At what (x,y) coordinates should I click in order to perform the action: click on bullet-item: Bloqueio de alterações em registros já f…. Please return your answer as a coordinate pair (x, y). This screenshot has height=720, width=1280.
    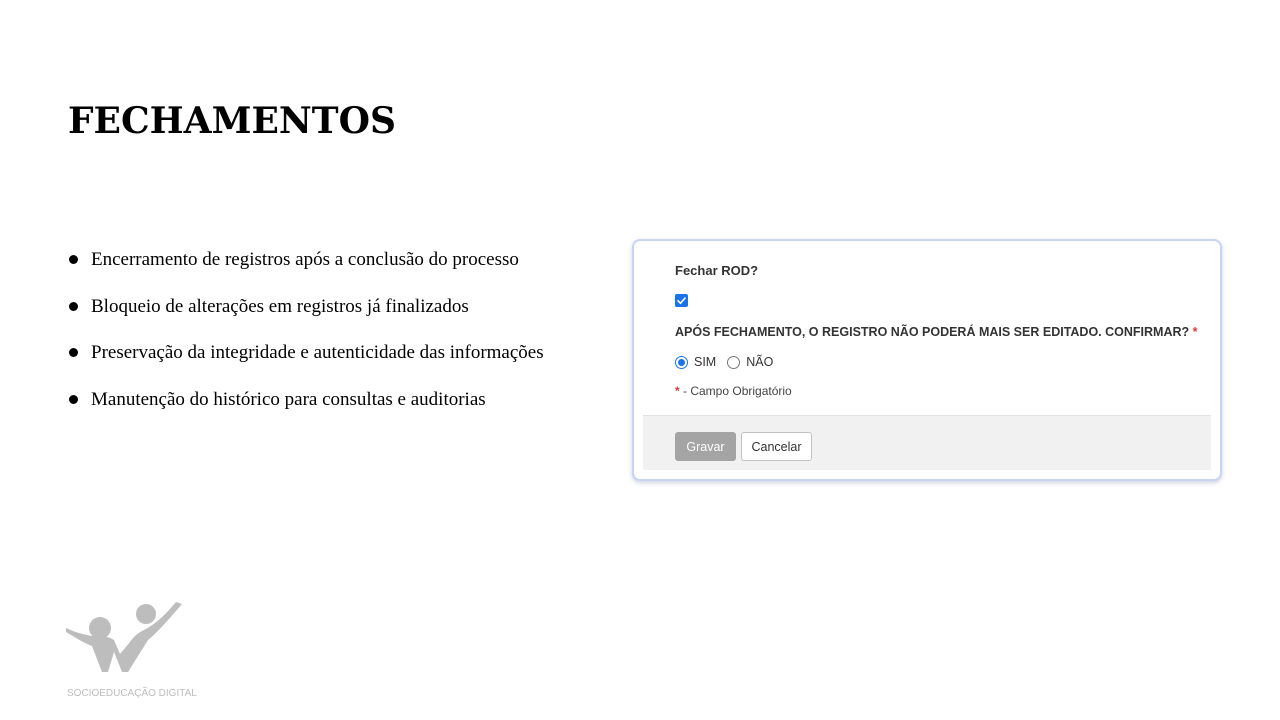
    Looking at the image, I should click on (338, 316).